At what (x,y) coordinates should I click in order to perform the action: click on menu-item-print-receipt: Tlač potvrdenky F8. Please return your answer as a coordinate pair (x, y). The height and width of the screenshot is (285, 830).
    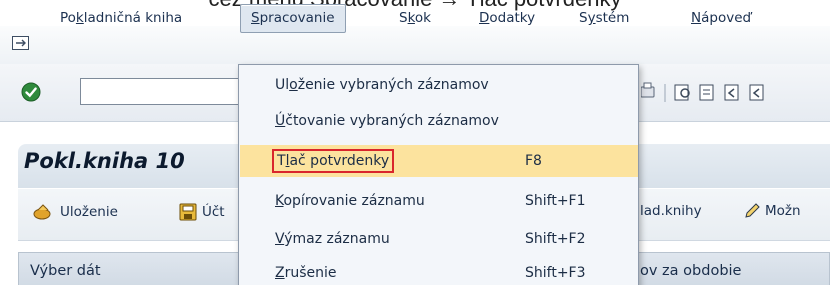
    Looking at the image, I should click on (439, 161).